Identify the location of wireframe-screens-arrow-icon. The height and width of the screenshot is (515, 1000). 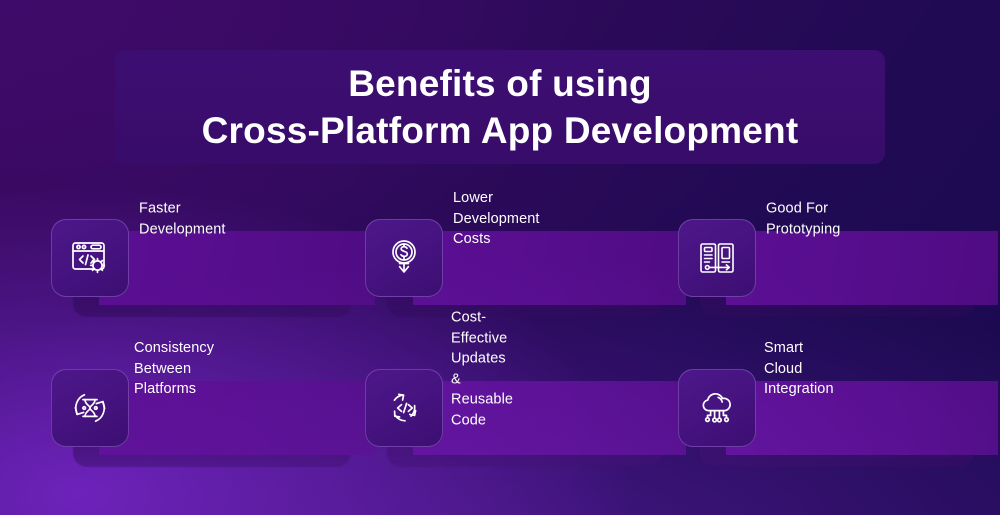
(717, 258).